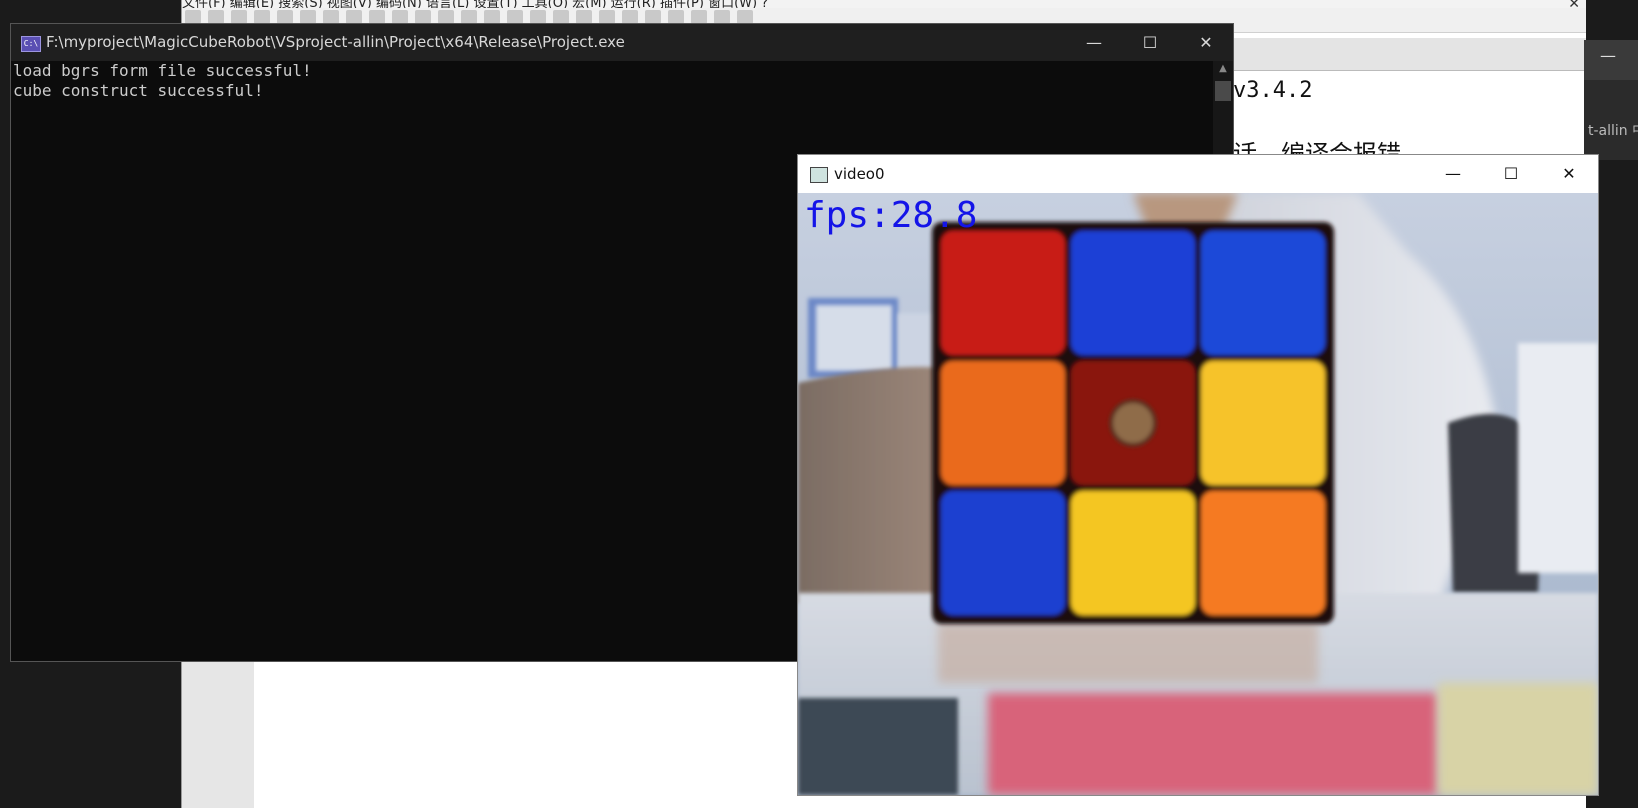 Image resolution: width=1638 pixels, height=808 pixels. I want to click on open-file-icon, so click(216, 17).